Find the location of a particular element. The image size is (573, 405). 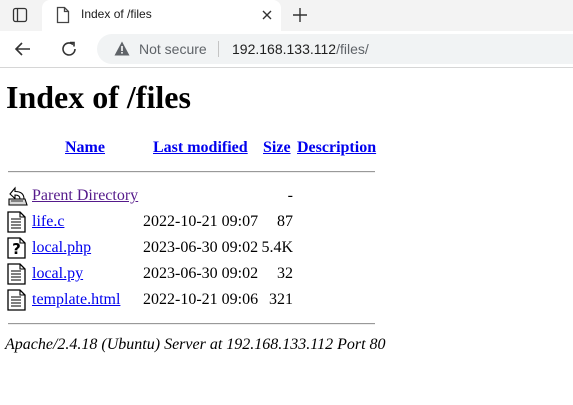

file-size: 32 is located at coordinates (285, 273).